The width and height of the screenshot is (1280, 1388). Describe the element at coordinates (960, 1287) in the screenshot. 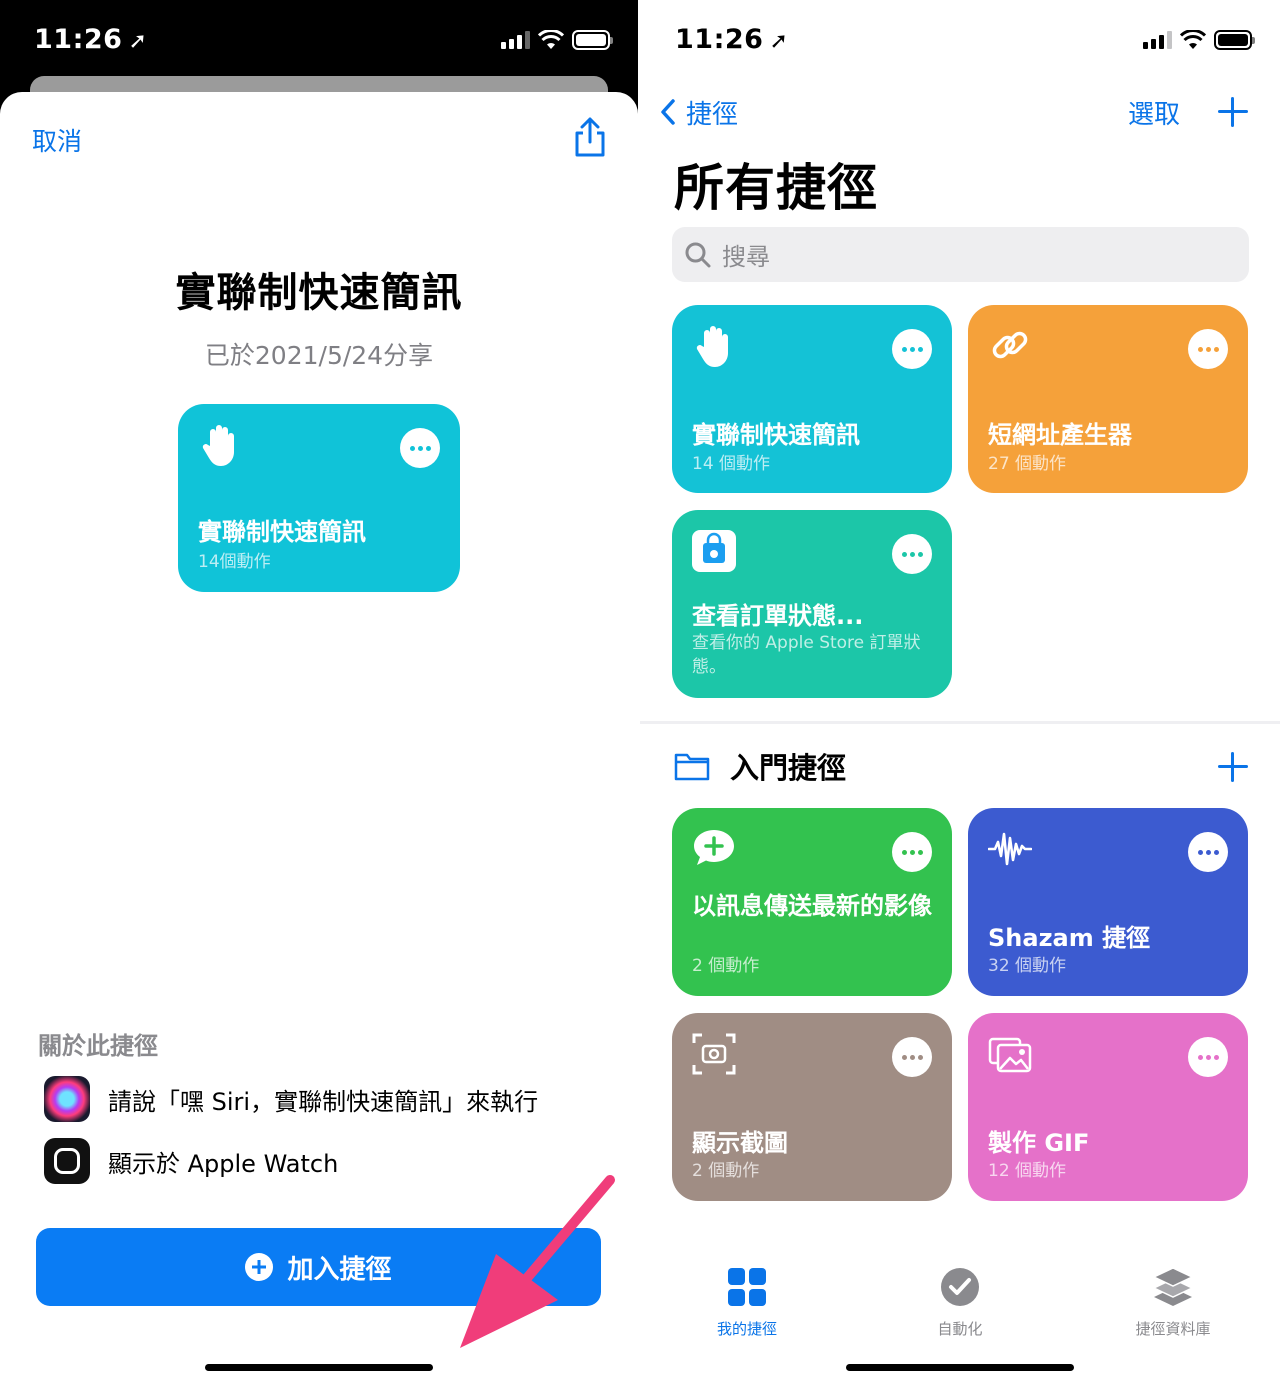

I see `automation-check-icon` at that location.